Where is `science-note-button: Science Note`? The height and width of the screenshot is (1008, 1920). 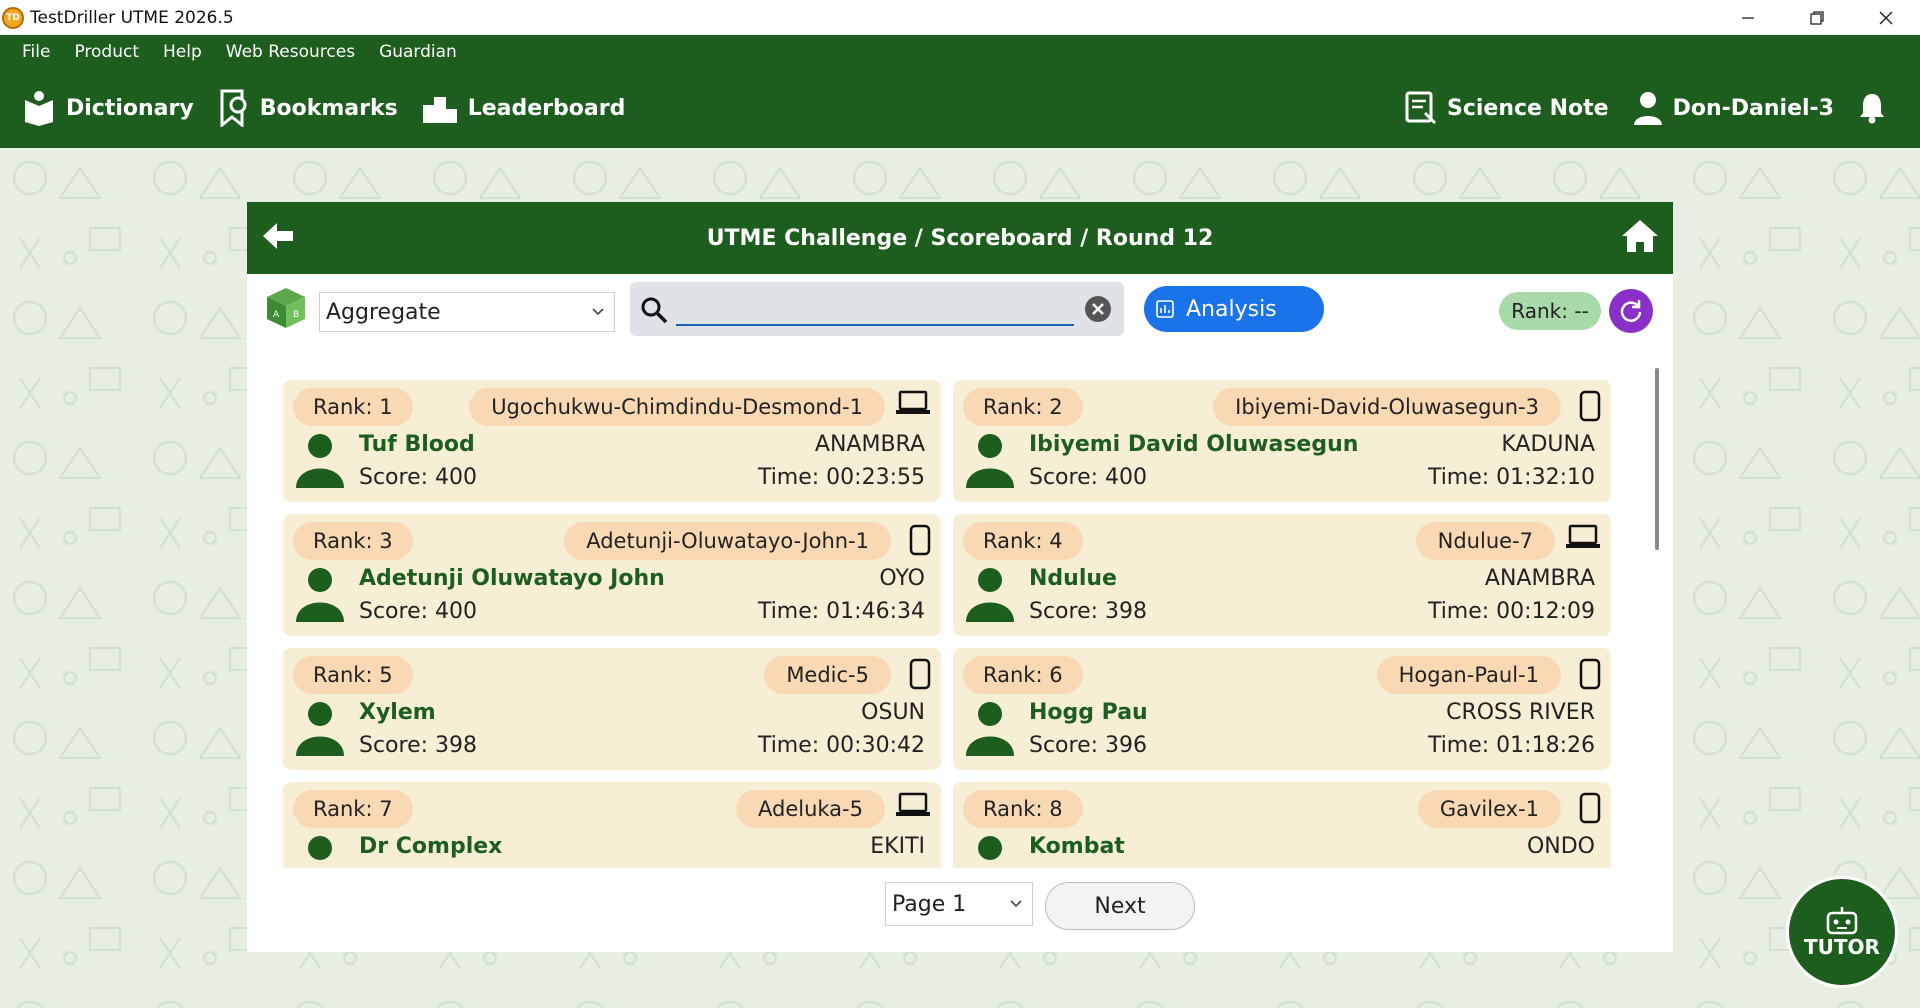
science-note-button: Science Note is located at coordinates (1507, 108).